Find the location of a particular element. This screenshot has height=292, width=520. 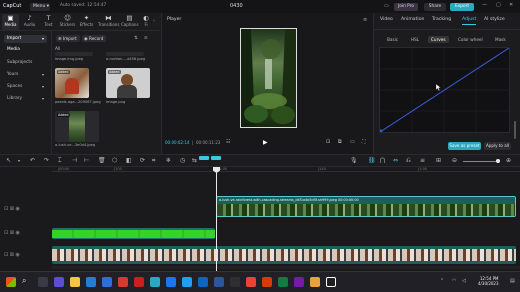

magnet-icon: ⋂ is located at coordinates (382, 160).